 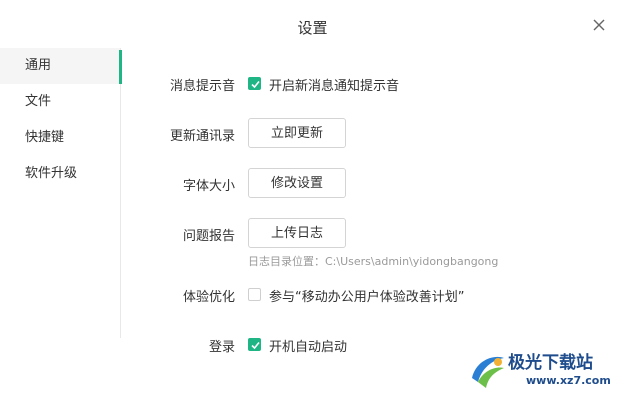 What do you see at coordinates (297, 183) in the screenshot?
I see `modify-settings-button: 修改设置` at bounding box center [297, 183].